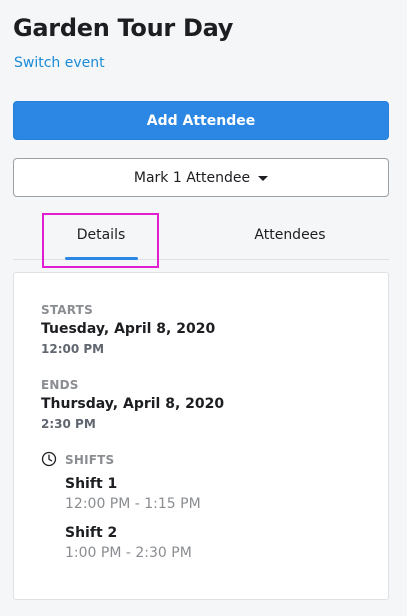 The height and width of the screenshot is (616, 407). I want to click on mark-attendee-label: Mark 1 Attendee, so click(192, 177).